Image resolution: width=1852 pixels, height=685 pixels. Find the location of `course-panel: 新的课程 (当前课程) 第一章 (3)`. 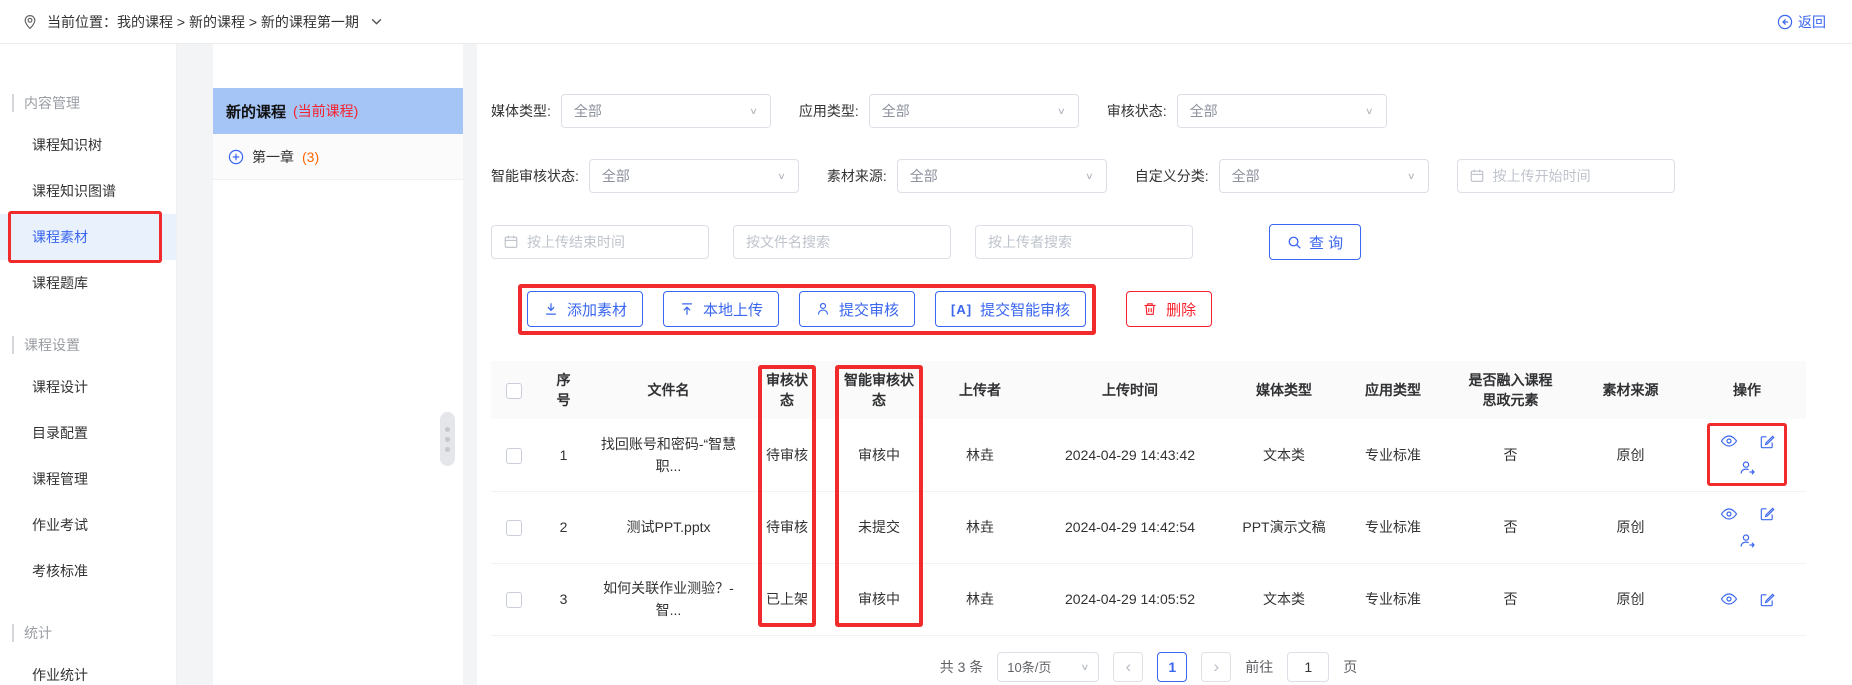

course-panel: 新的课程 (当前课程) 第一章 (3) is located at coordinates (338, 364).